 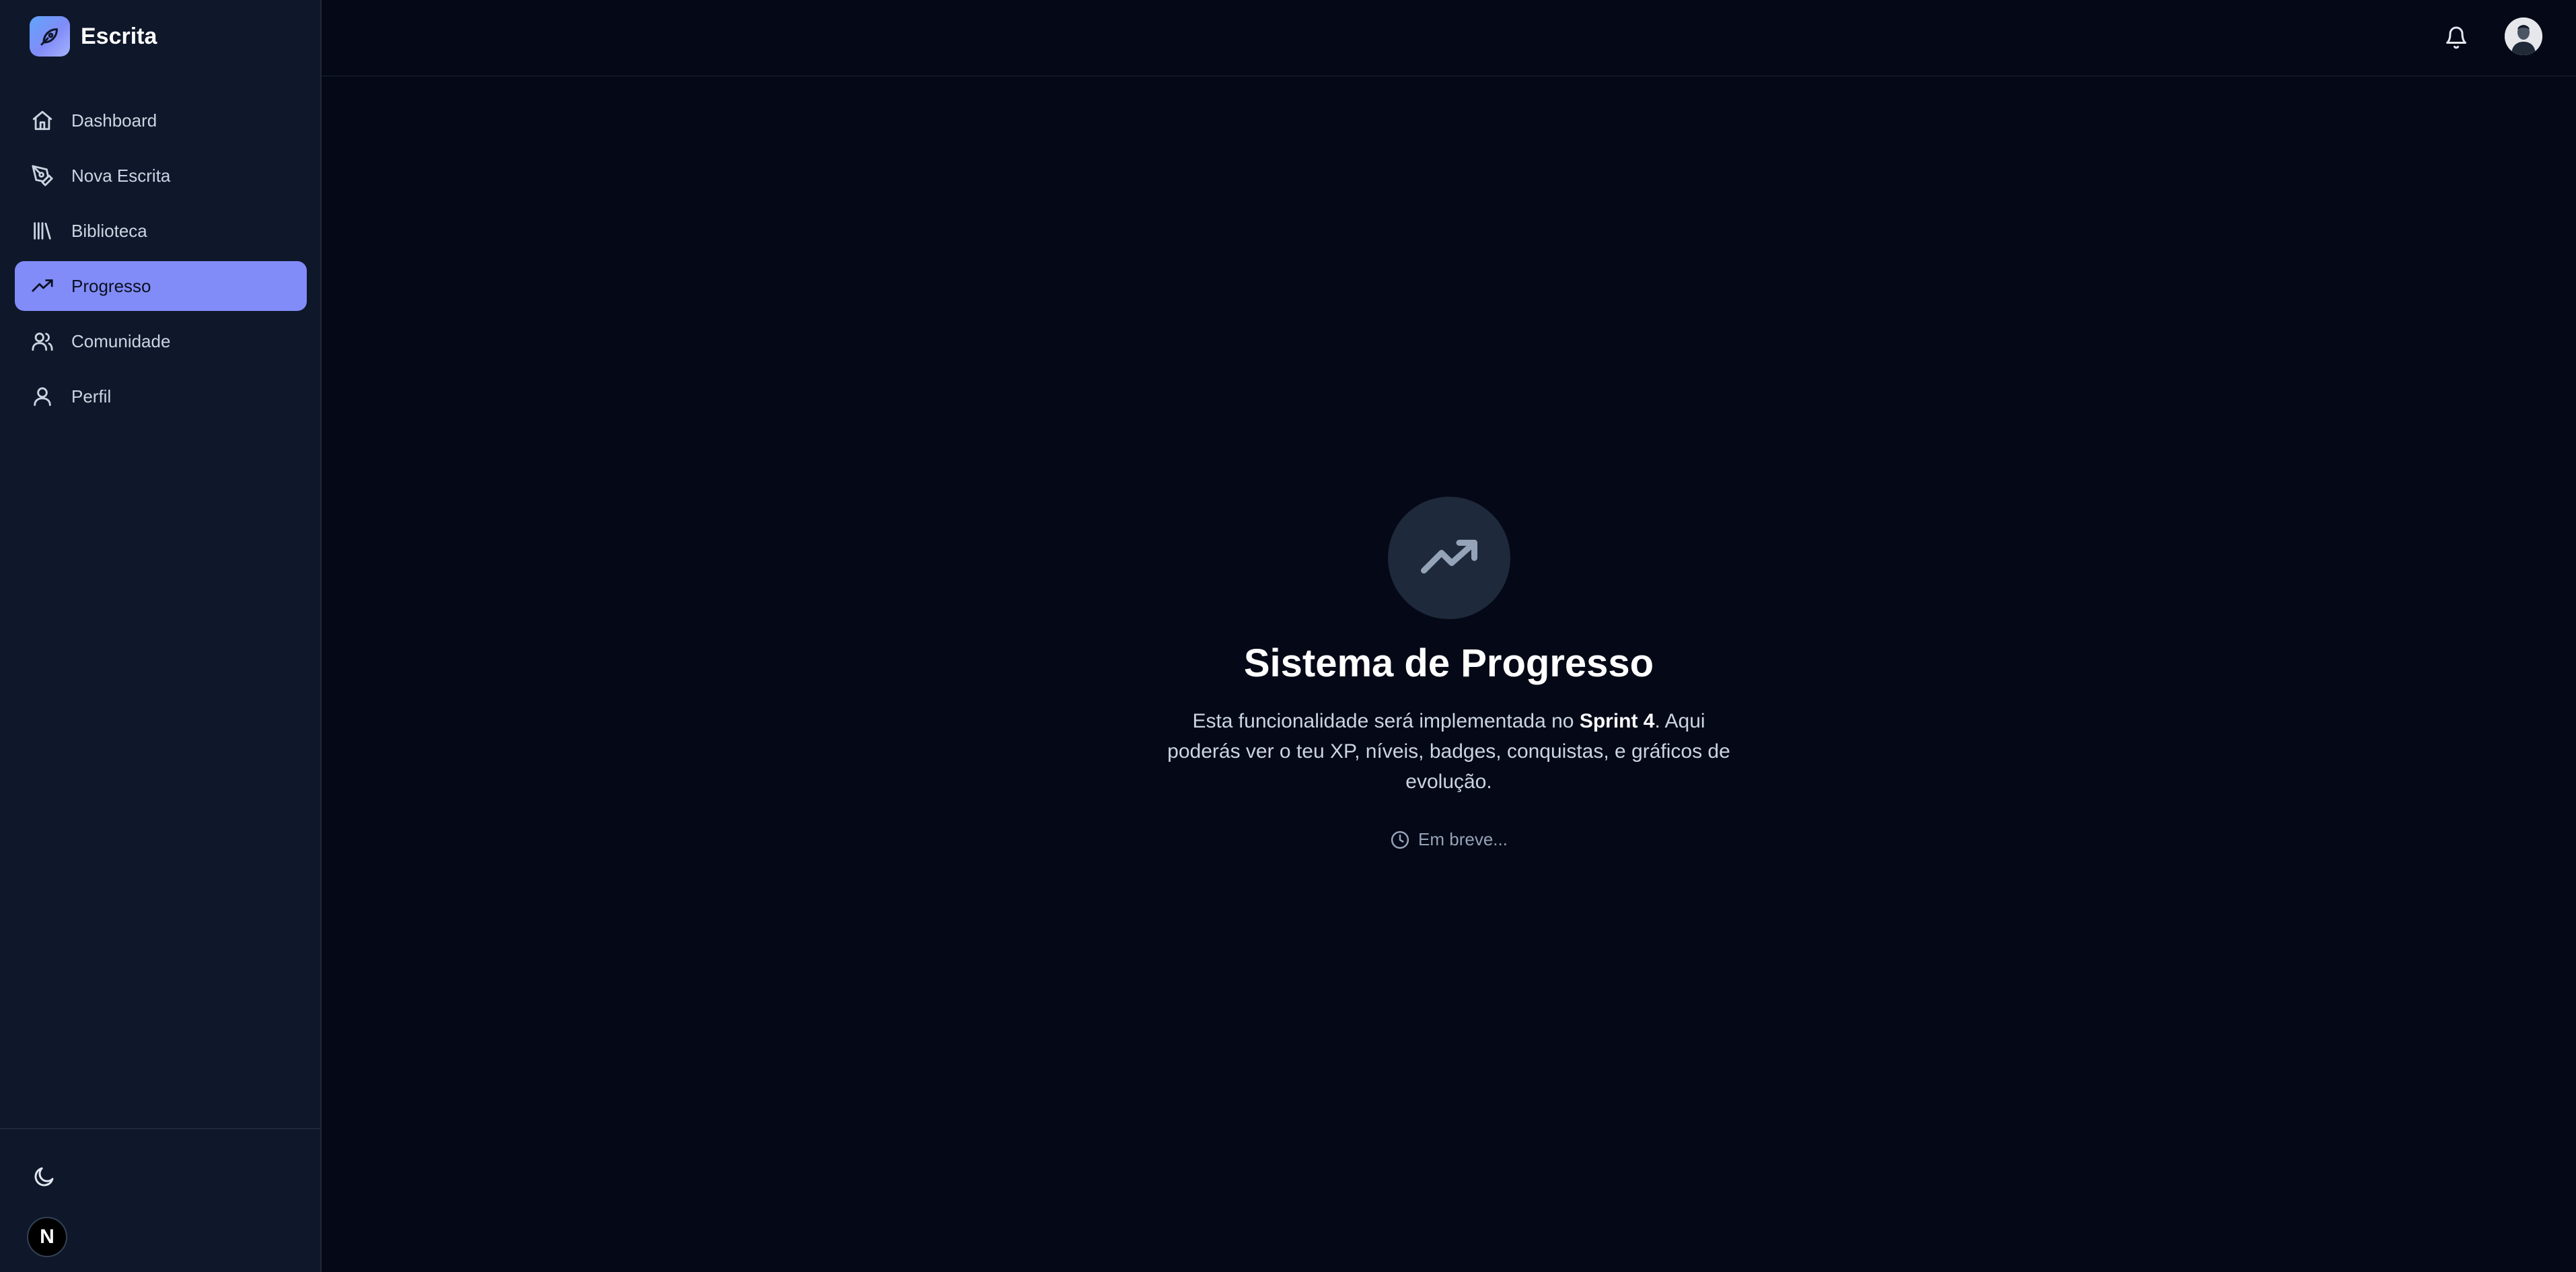 What do you see at coordinates (1449, 38) in the screenshot?
I see `topbar` at bounding box center [1449, 38].